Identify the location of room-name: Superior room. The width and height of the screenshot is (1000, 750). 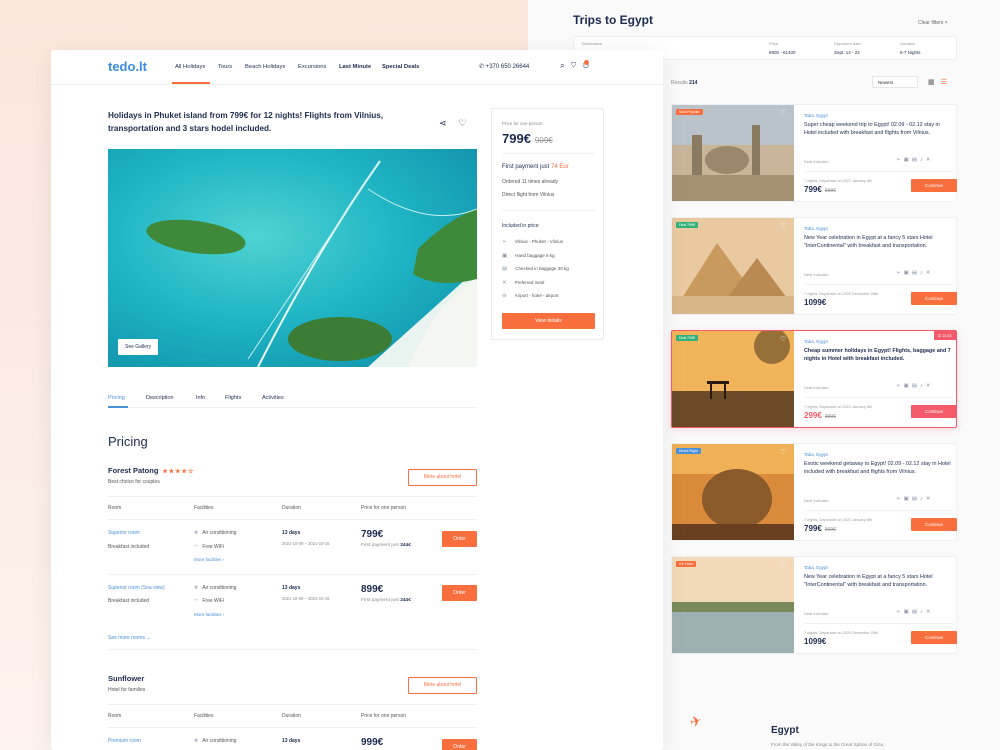
(124, 533).